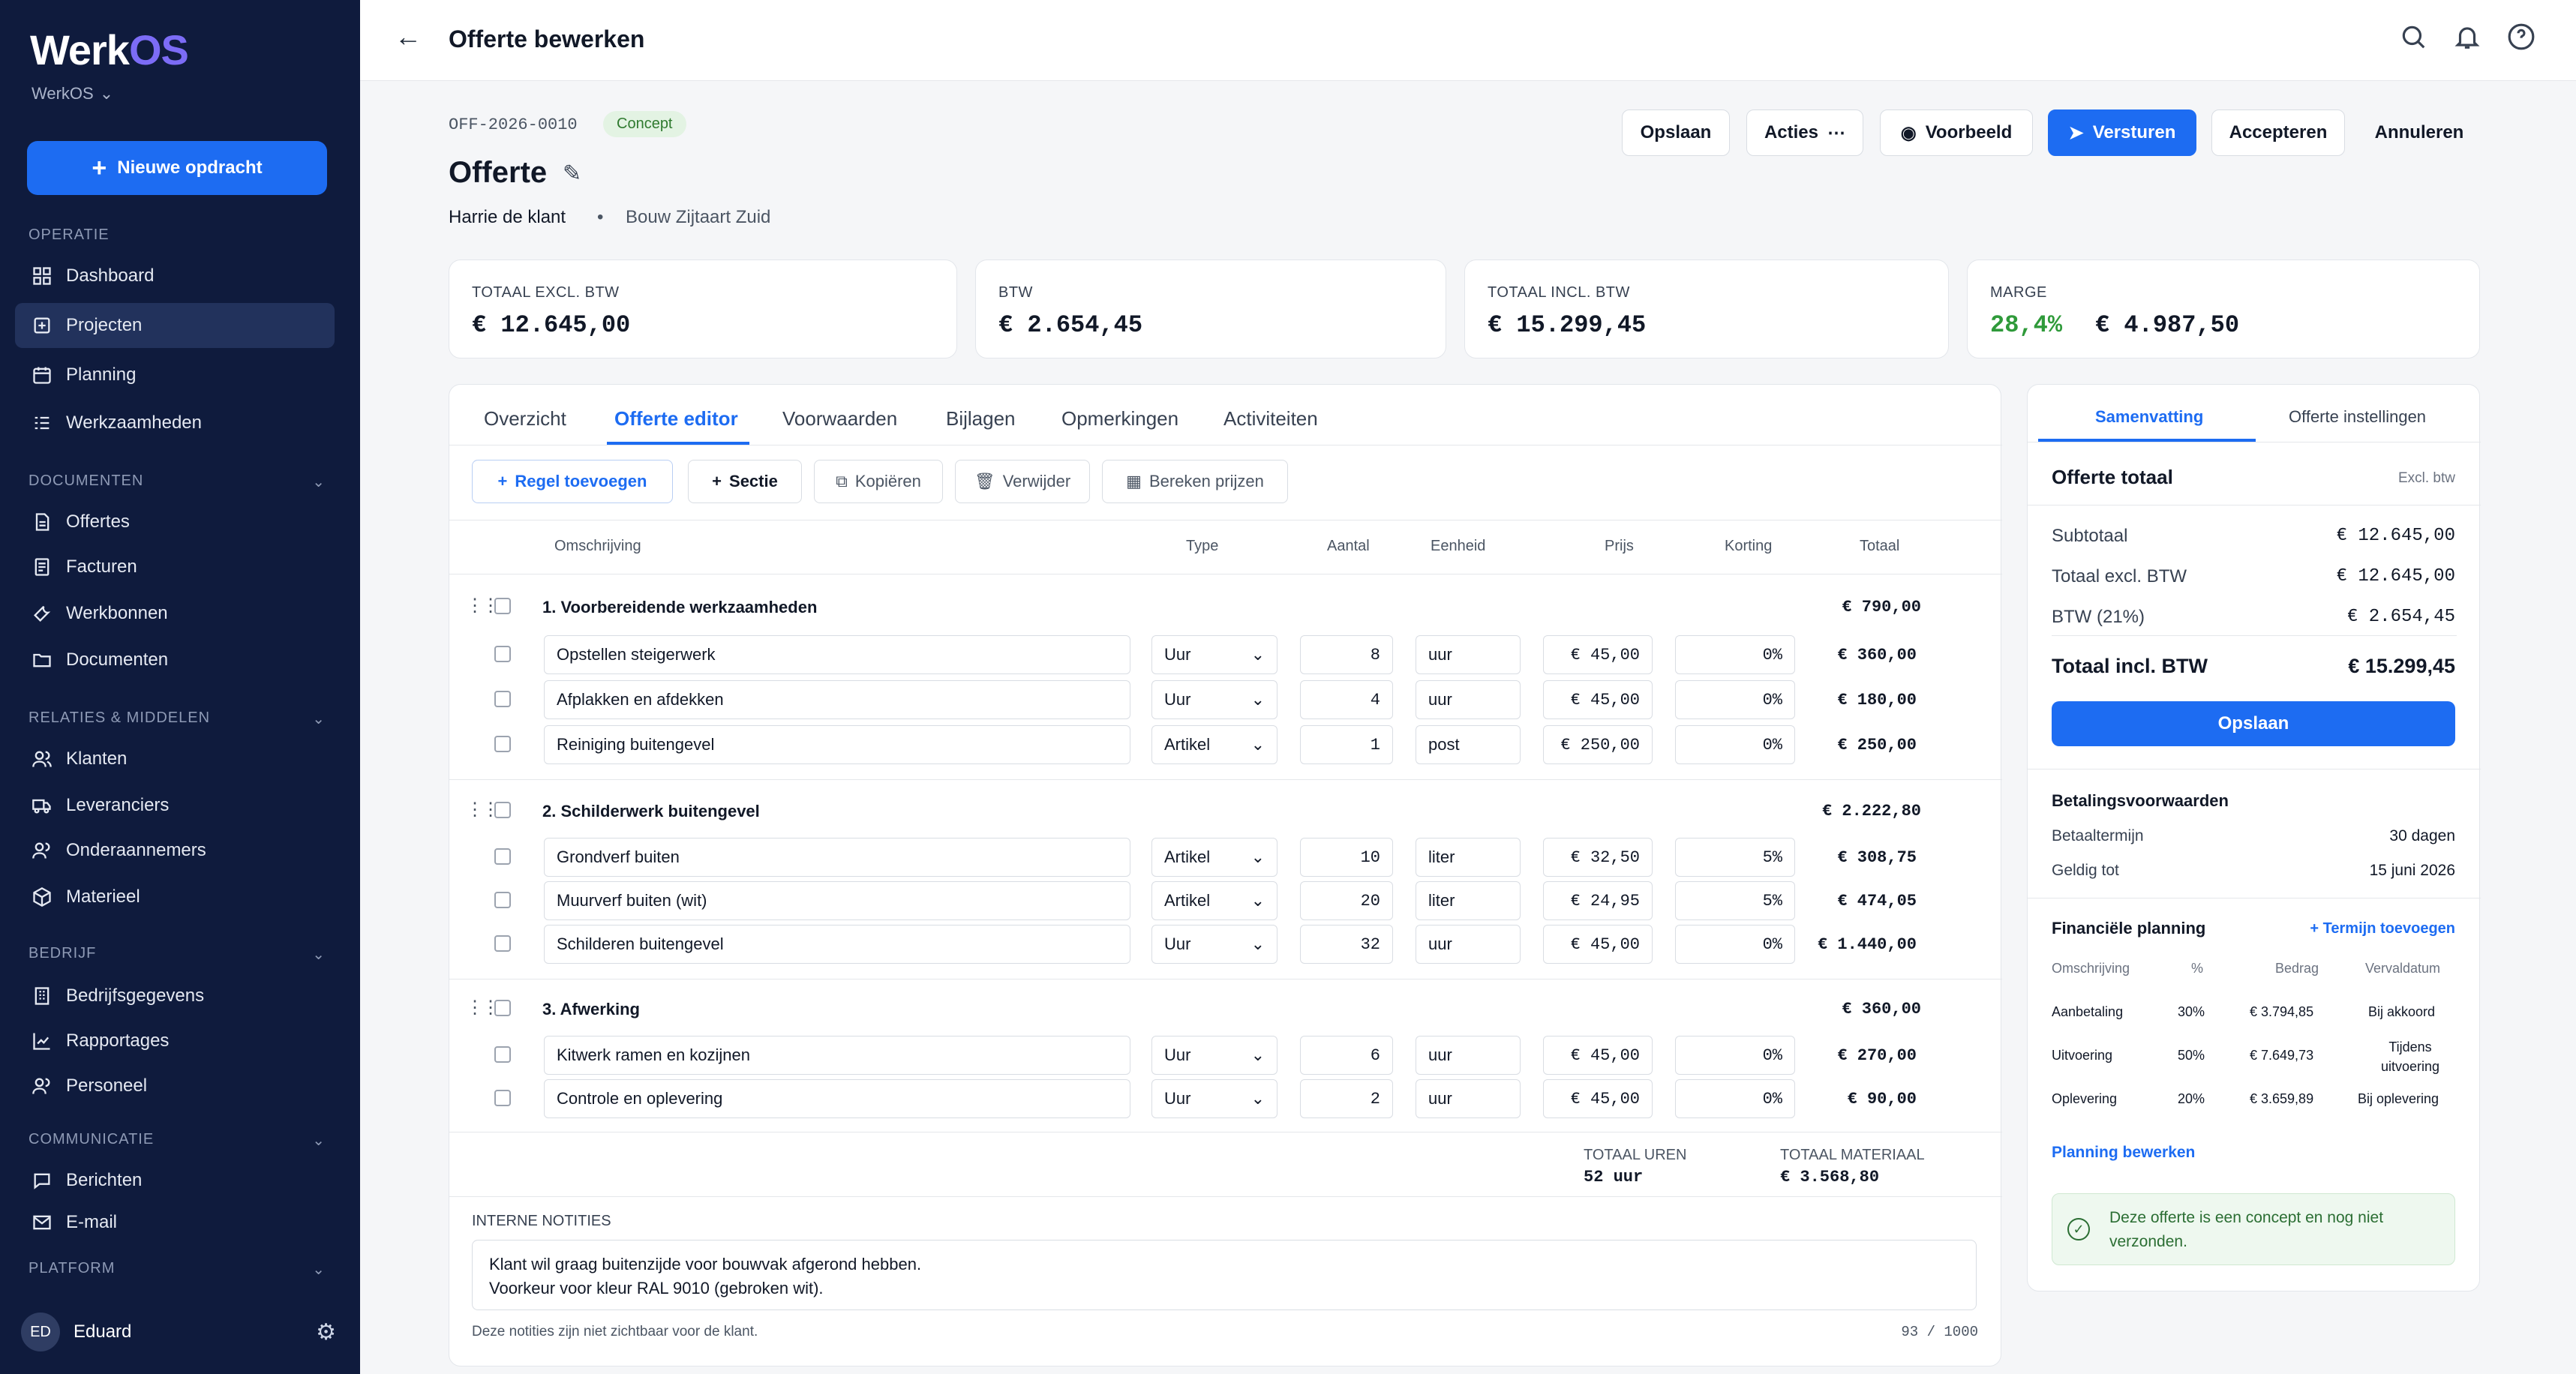  I want to click on section-platform: PLATFORM ⌄, so click(177, 1269).